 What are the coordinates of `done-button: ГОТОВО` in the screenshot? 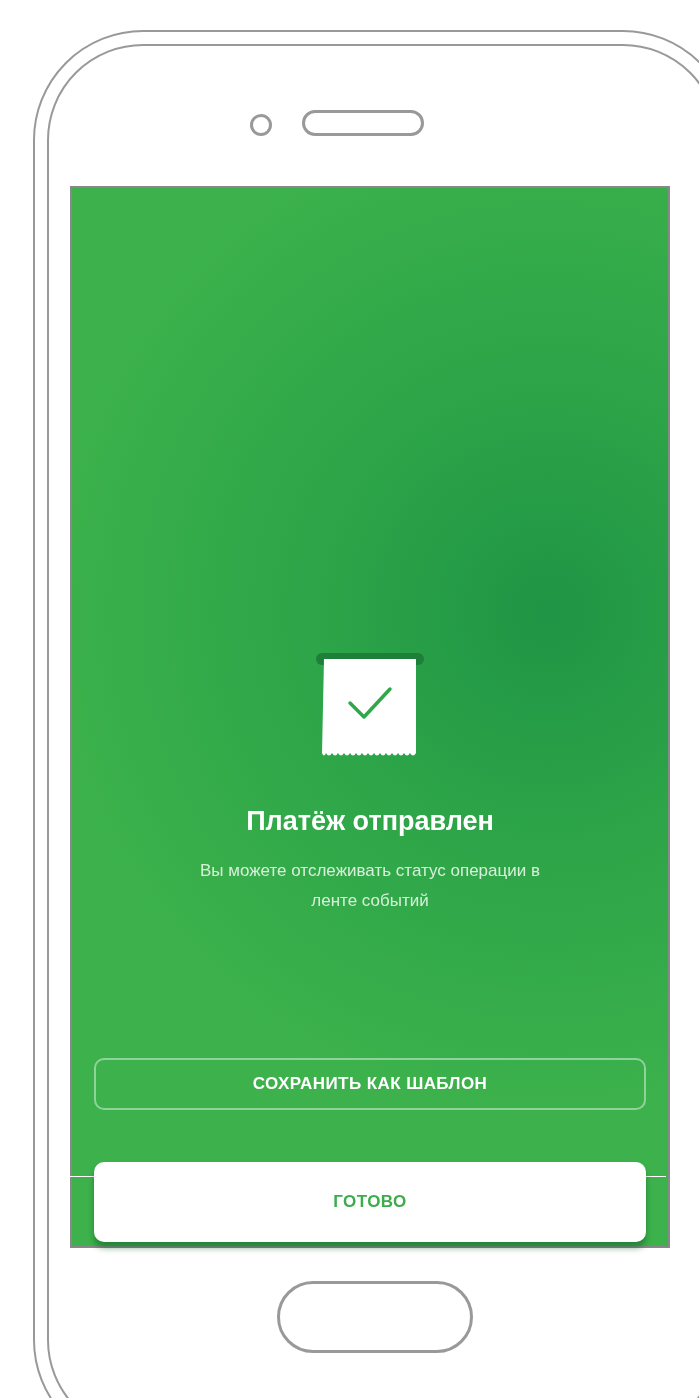 It's located at (370, 1201).